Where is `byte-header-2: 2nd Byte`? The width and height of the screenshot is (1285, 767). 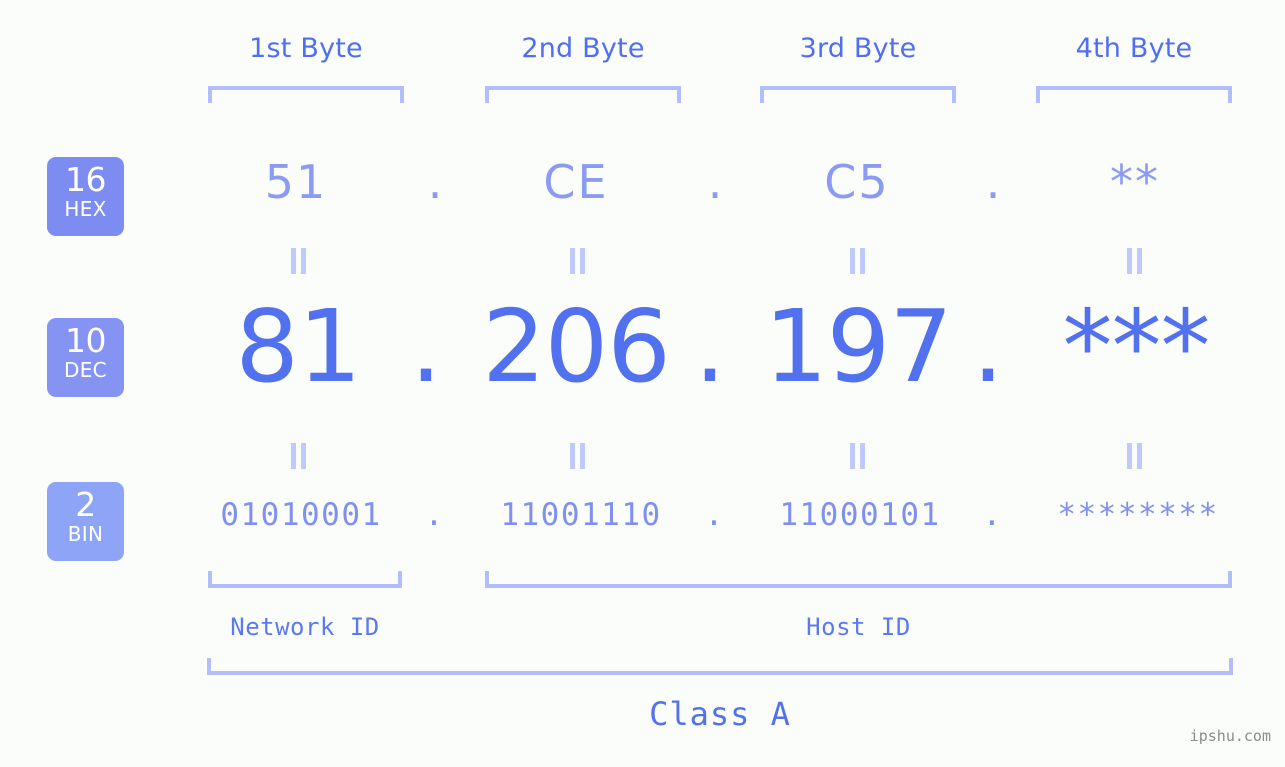 byte-header-2: 2nd Byte is located at coordinates (583, 48).